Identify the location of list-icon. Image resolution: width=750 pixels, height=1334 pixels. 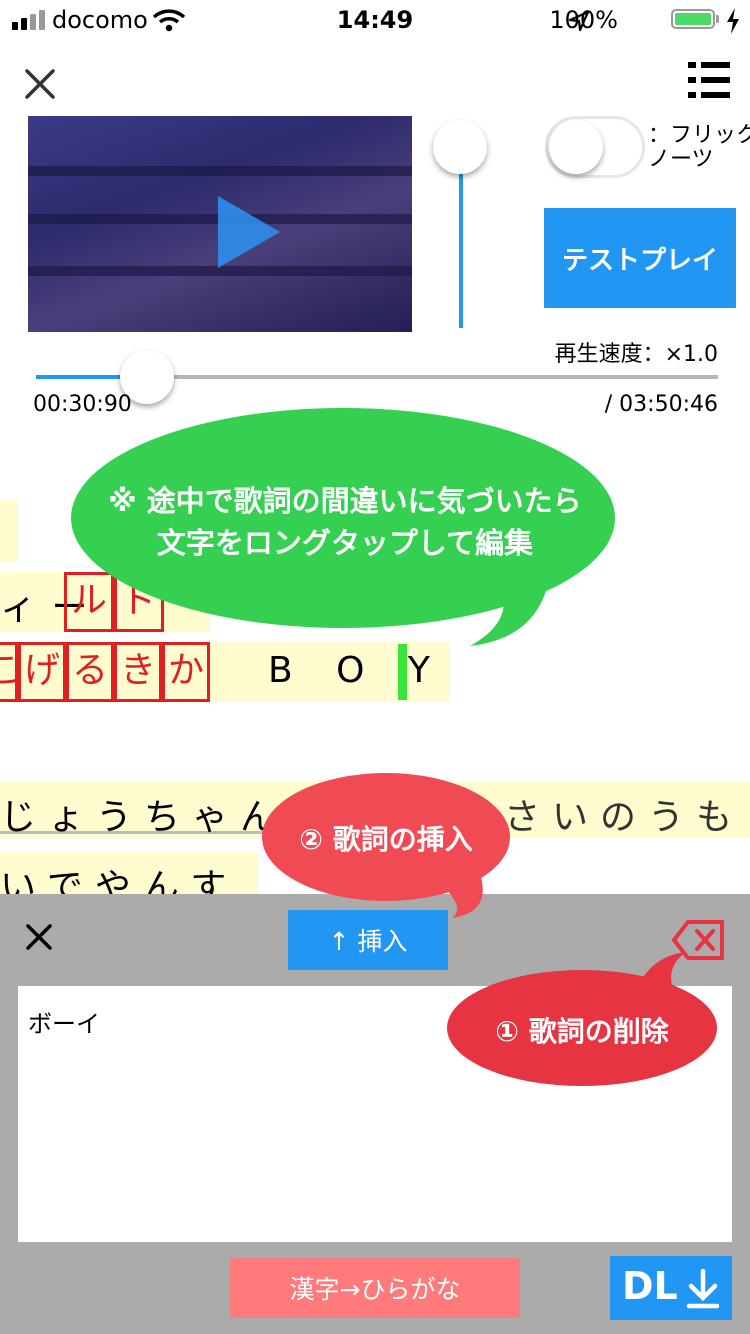
(709, 80).